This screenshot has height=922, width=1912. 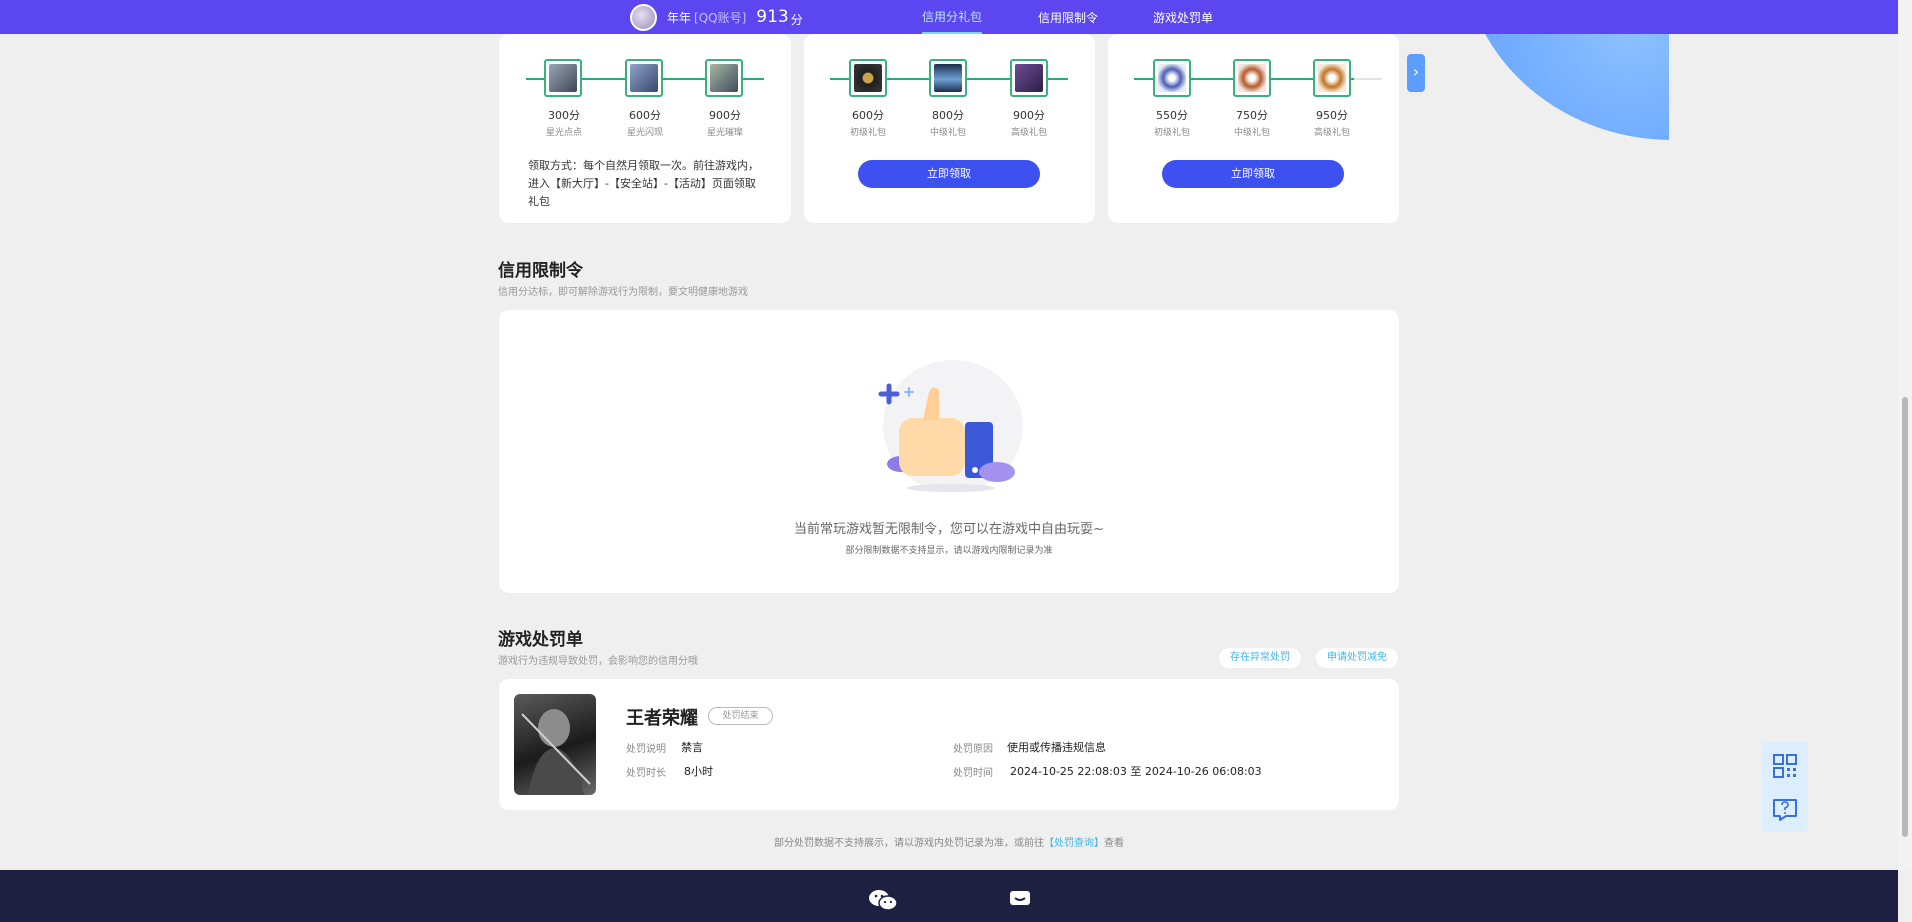 I want to click on empty-state-note: 部分限制数据不支持显示，请以游戏内限制记录为准, so click(x=949, y=551).